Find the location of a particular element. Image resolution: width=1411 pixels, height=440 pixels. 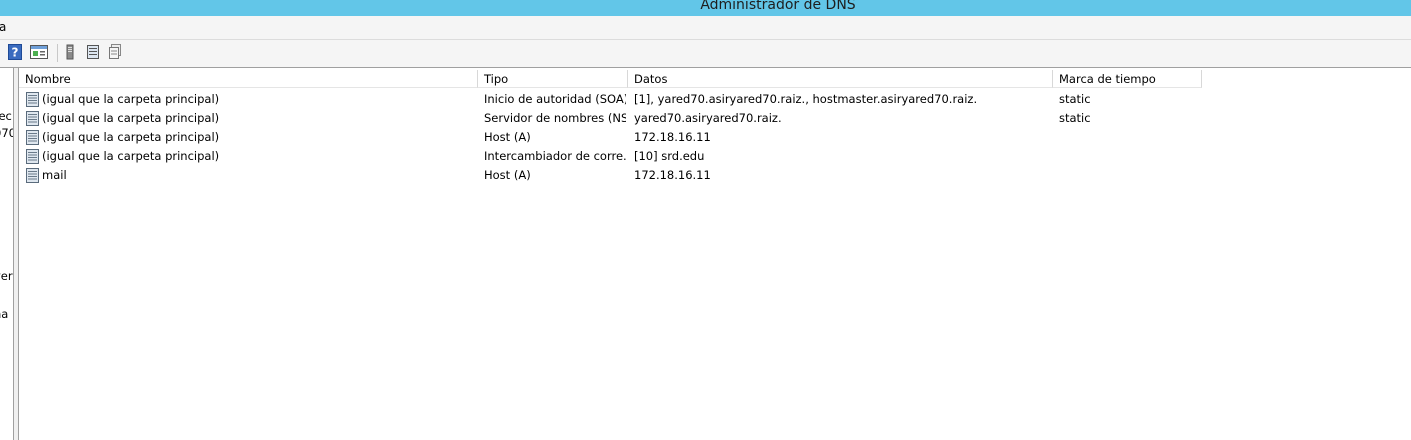

column-header-marca-de-tiempo: Marca de tiempo is located at coordinates (1127, 79).